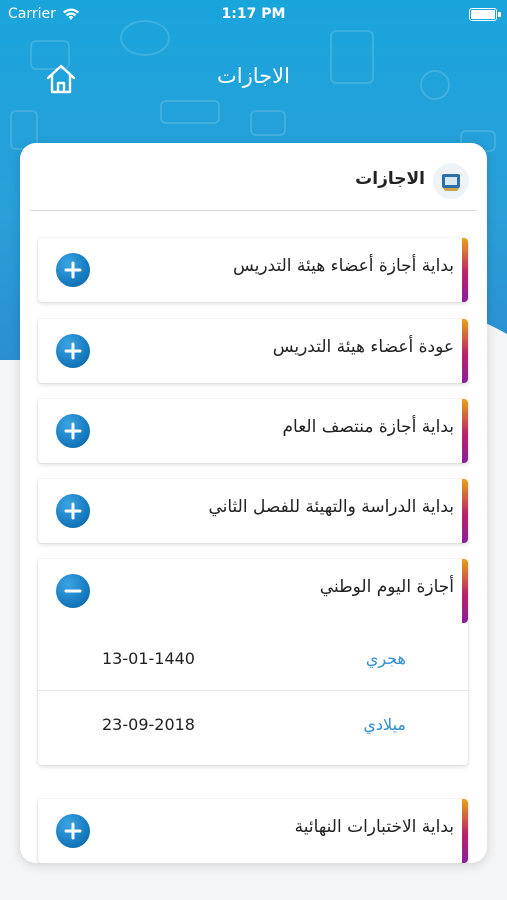 This screenshot has height=900, width=507. I want to click on item-label: أجازة اليوم الوطني, so click(386, 587).